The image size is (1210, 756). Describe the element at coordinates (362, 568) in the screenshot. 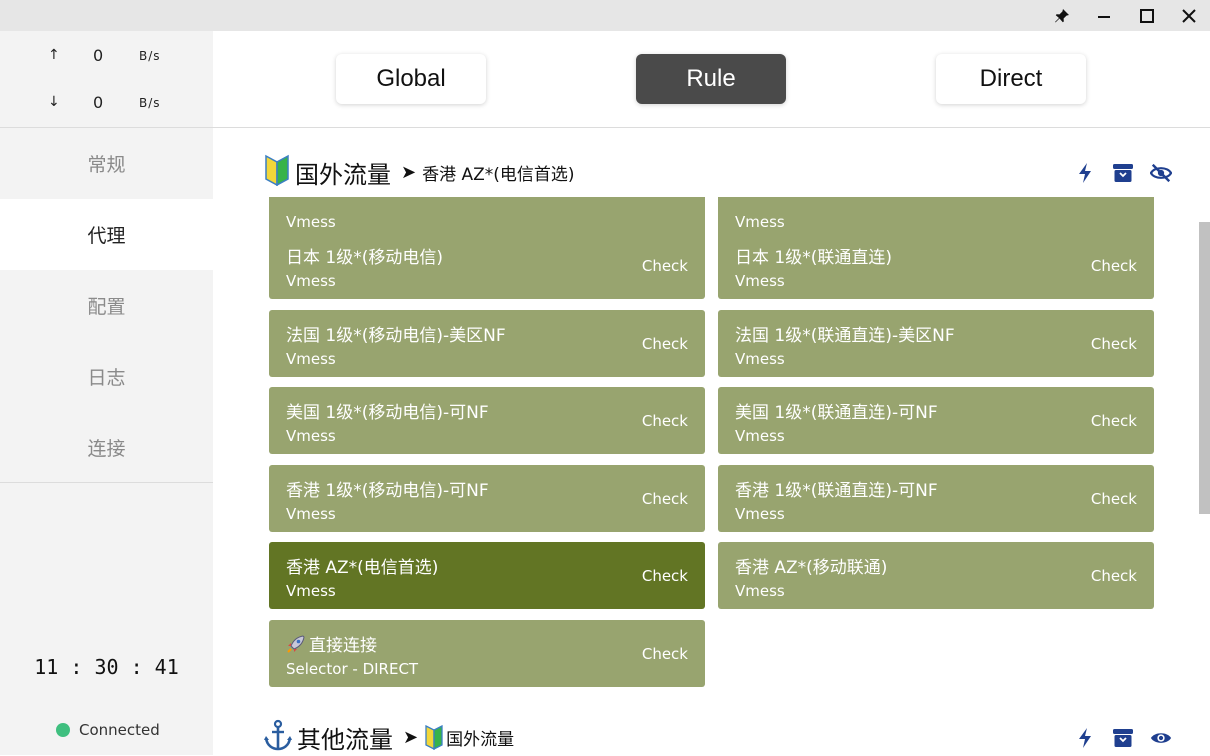

I see `proxy-name: 香港 AZ*(电信首选)` at that location.